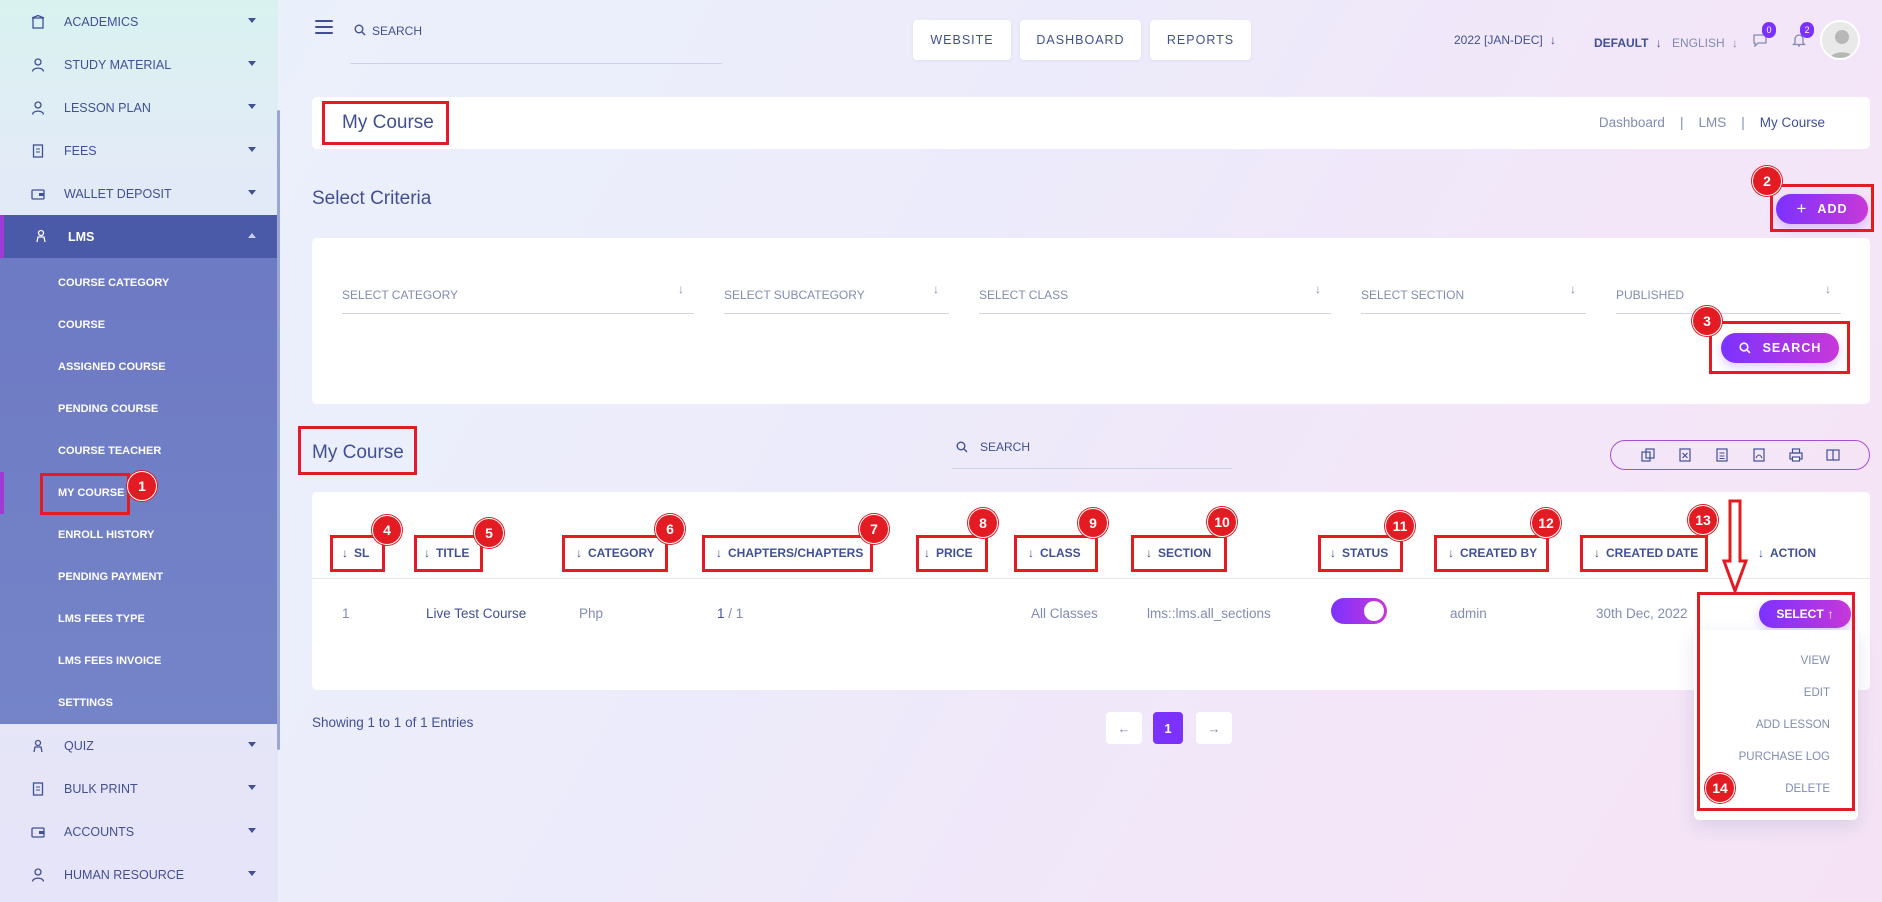 Image resolution: width=1882 pixels, height=902 pixels. Describe the element at coordinates (1632, 122) in the screenshot. I see `breadcrumb-dashboard: Dashboard` at that location.